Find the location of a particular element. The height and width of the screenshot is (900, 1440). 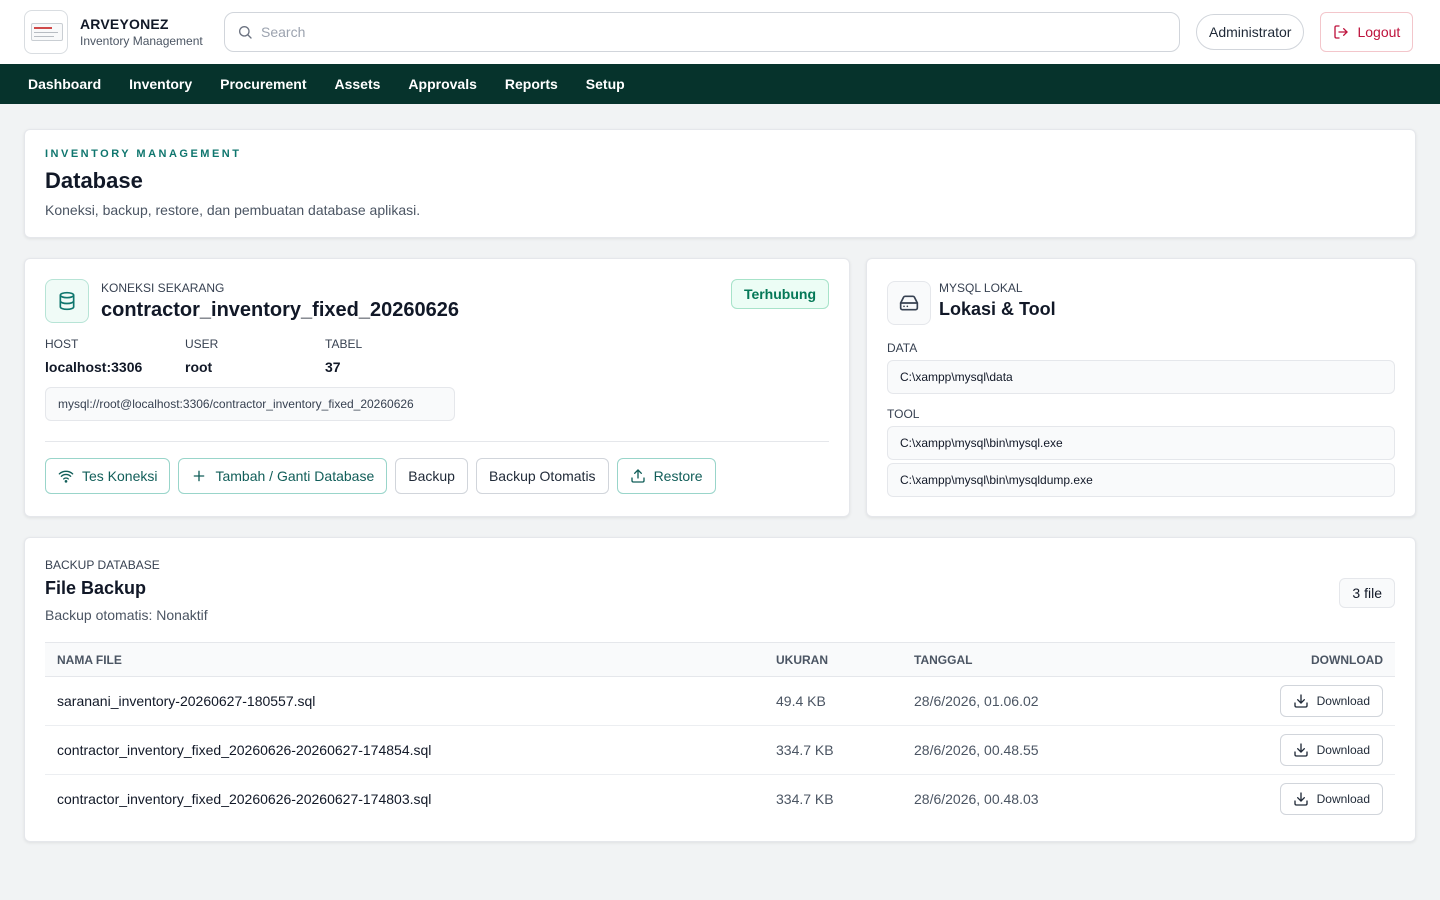

mysql-title: Lokasi & Tool is located at coordinates (997, 309).